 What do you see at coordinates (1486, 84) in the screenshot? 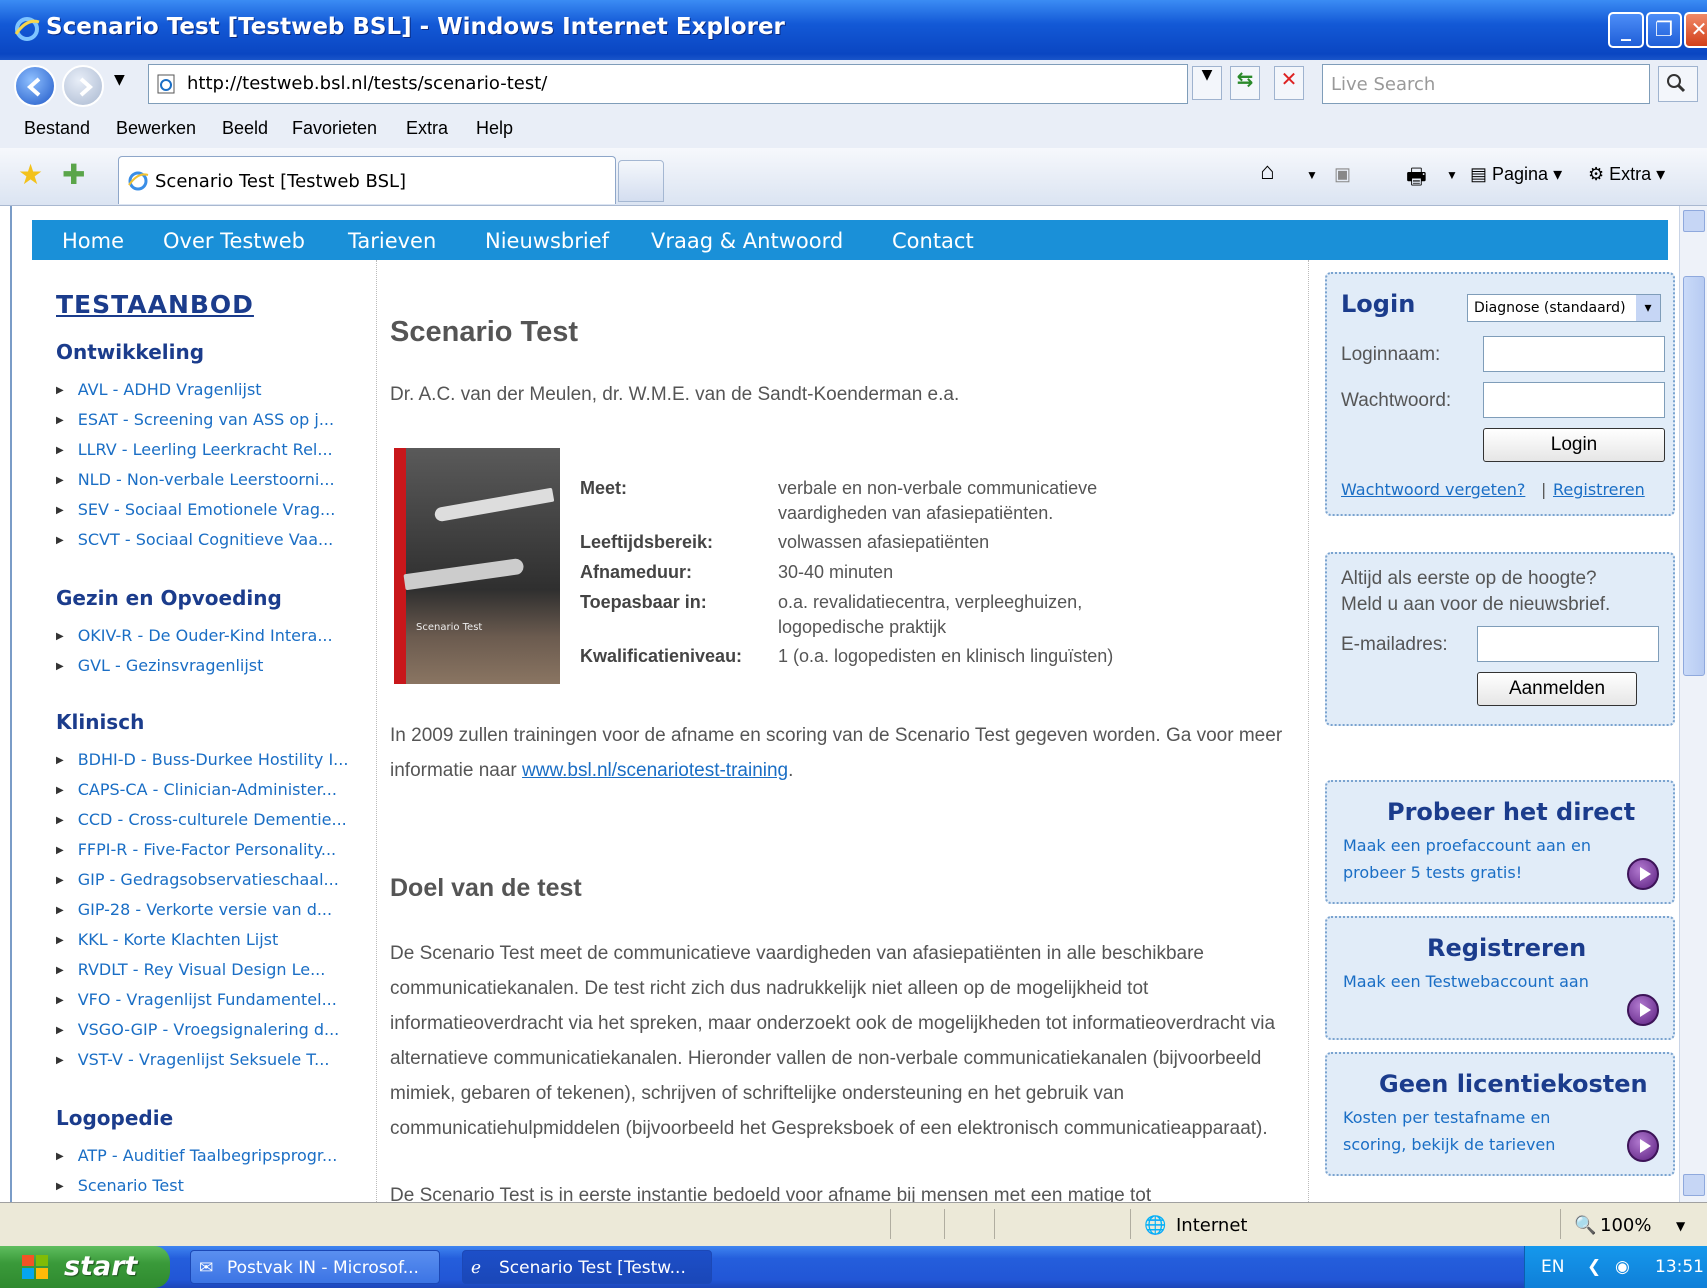
I see `search-input: Live Search` at bounding box center [1486, 84].